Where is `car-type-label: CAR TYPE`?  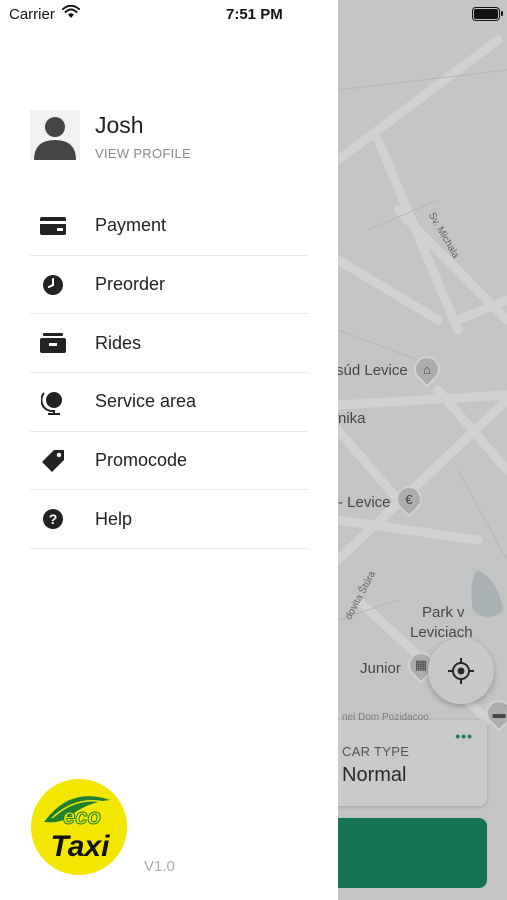 car-type-label: CAR TYPE is located at coordinates (376, 751).